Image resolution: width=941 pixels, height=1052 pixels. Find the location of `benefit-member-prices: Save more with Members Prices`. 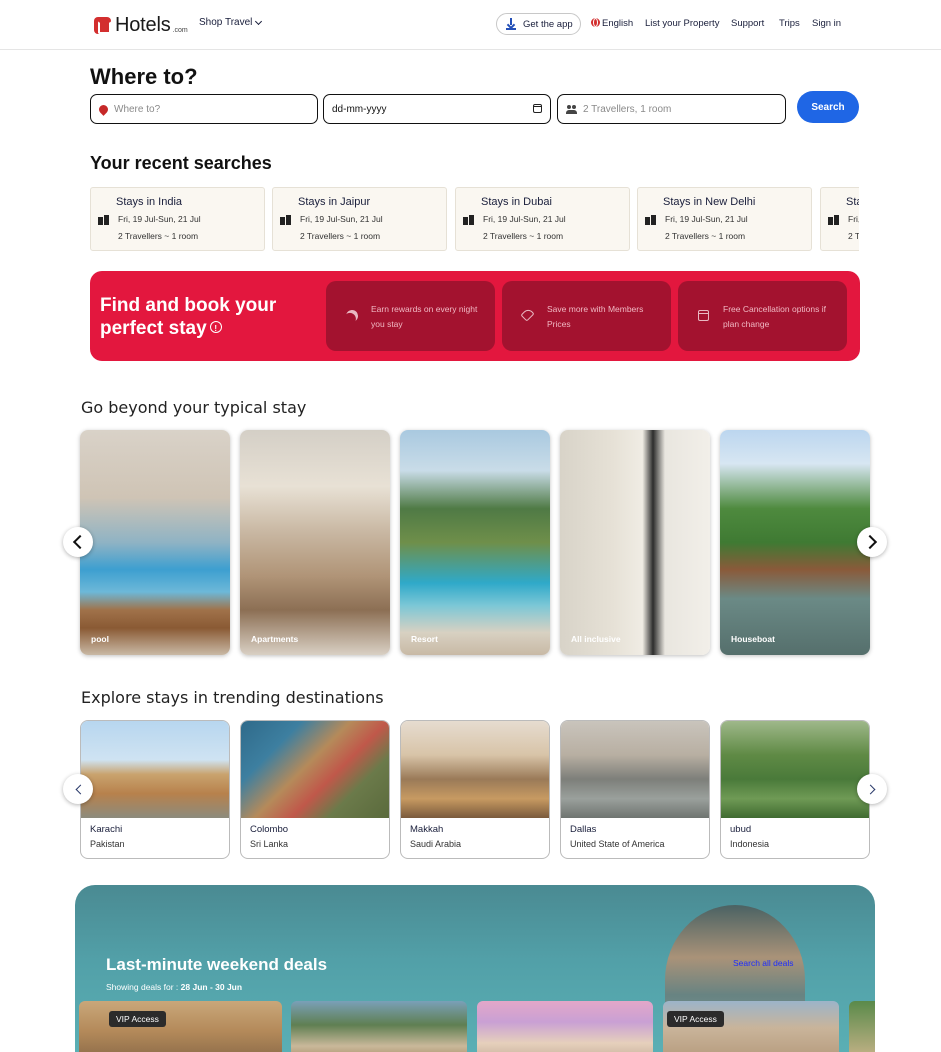

benefit-member-prices: Save more with Members Prices is located at coordinates (586, 316).